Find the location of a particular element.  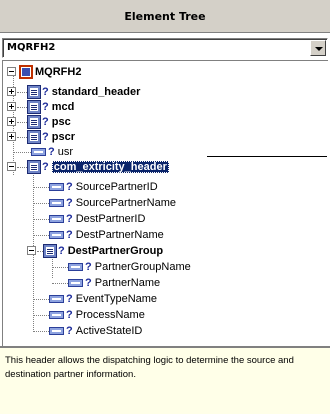

tree-node-pscr: ? pscr is located at coordinates (51, 137).